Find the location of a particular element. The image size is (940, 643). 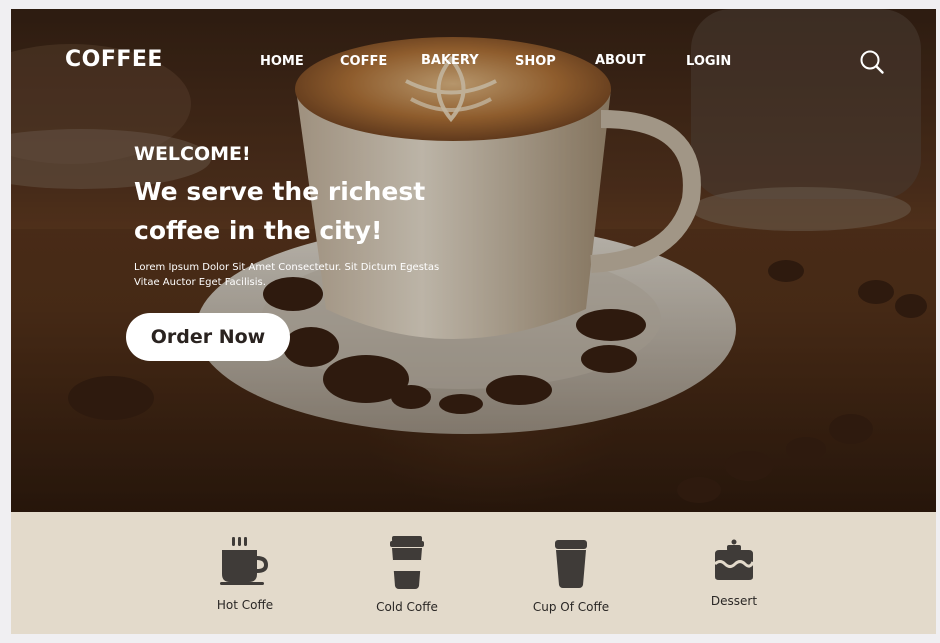

nav-login: LOGIN is located at coordinates (708, 61).